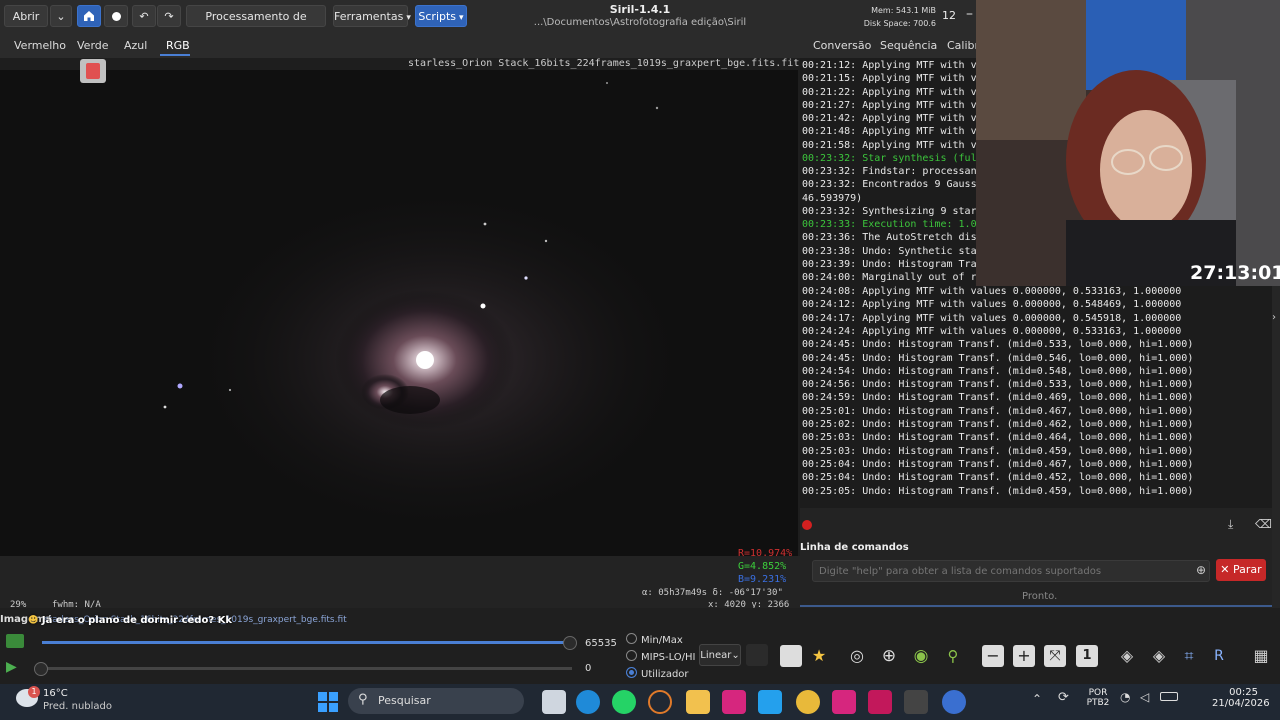 The height and width of the screenshot is (720, 1280). What do you see at coordinates (844, 702) in the screenshot?
I see `app-pink2-icon` at bounding box center [844, 702].